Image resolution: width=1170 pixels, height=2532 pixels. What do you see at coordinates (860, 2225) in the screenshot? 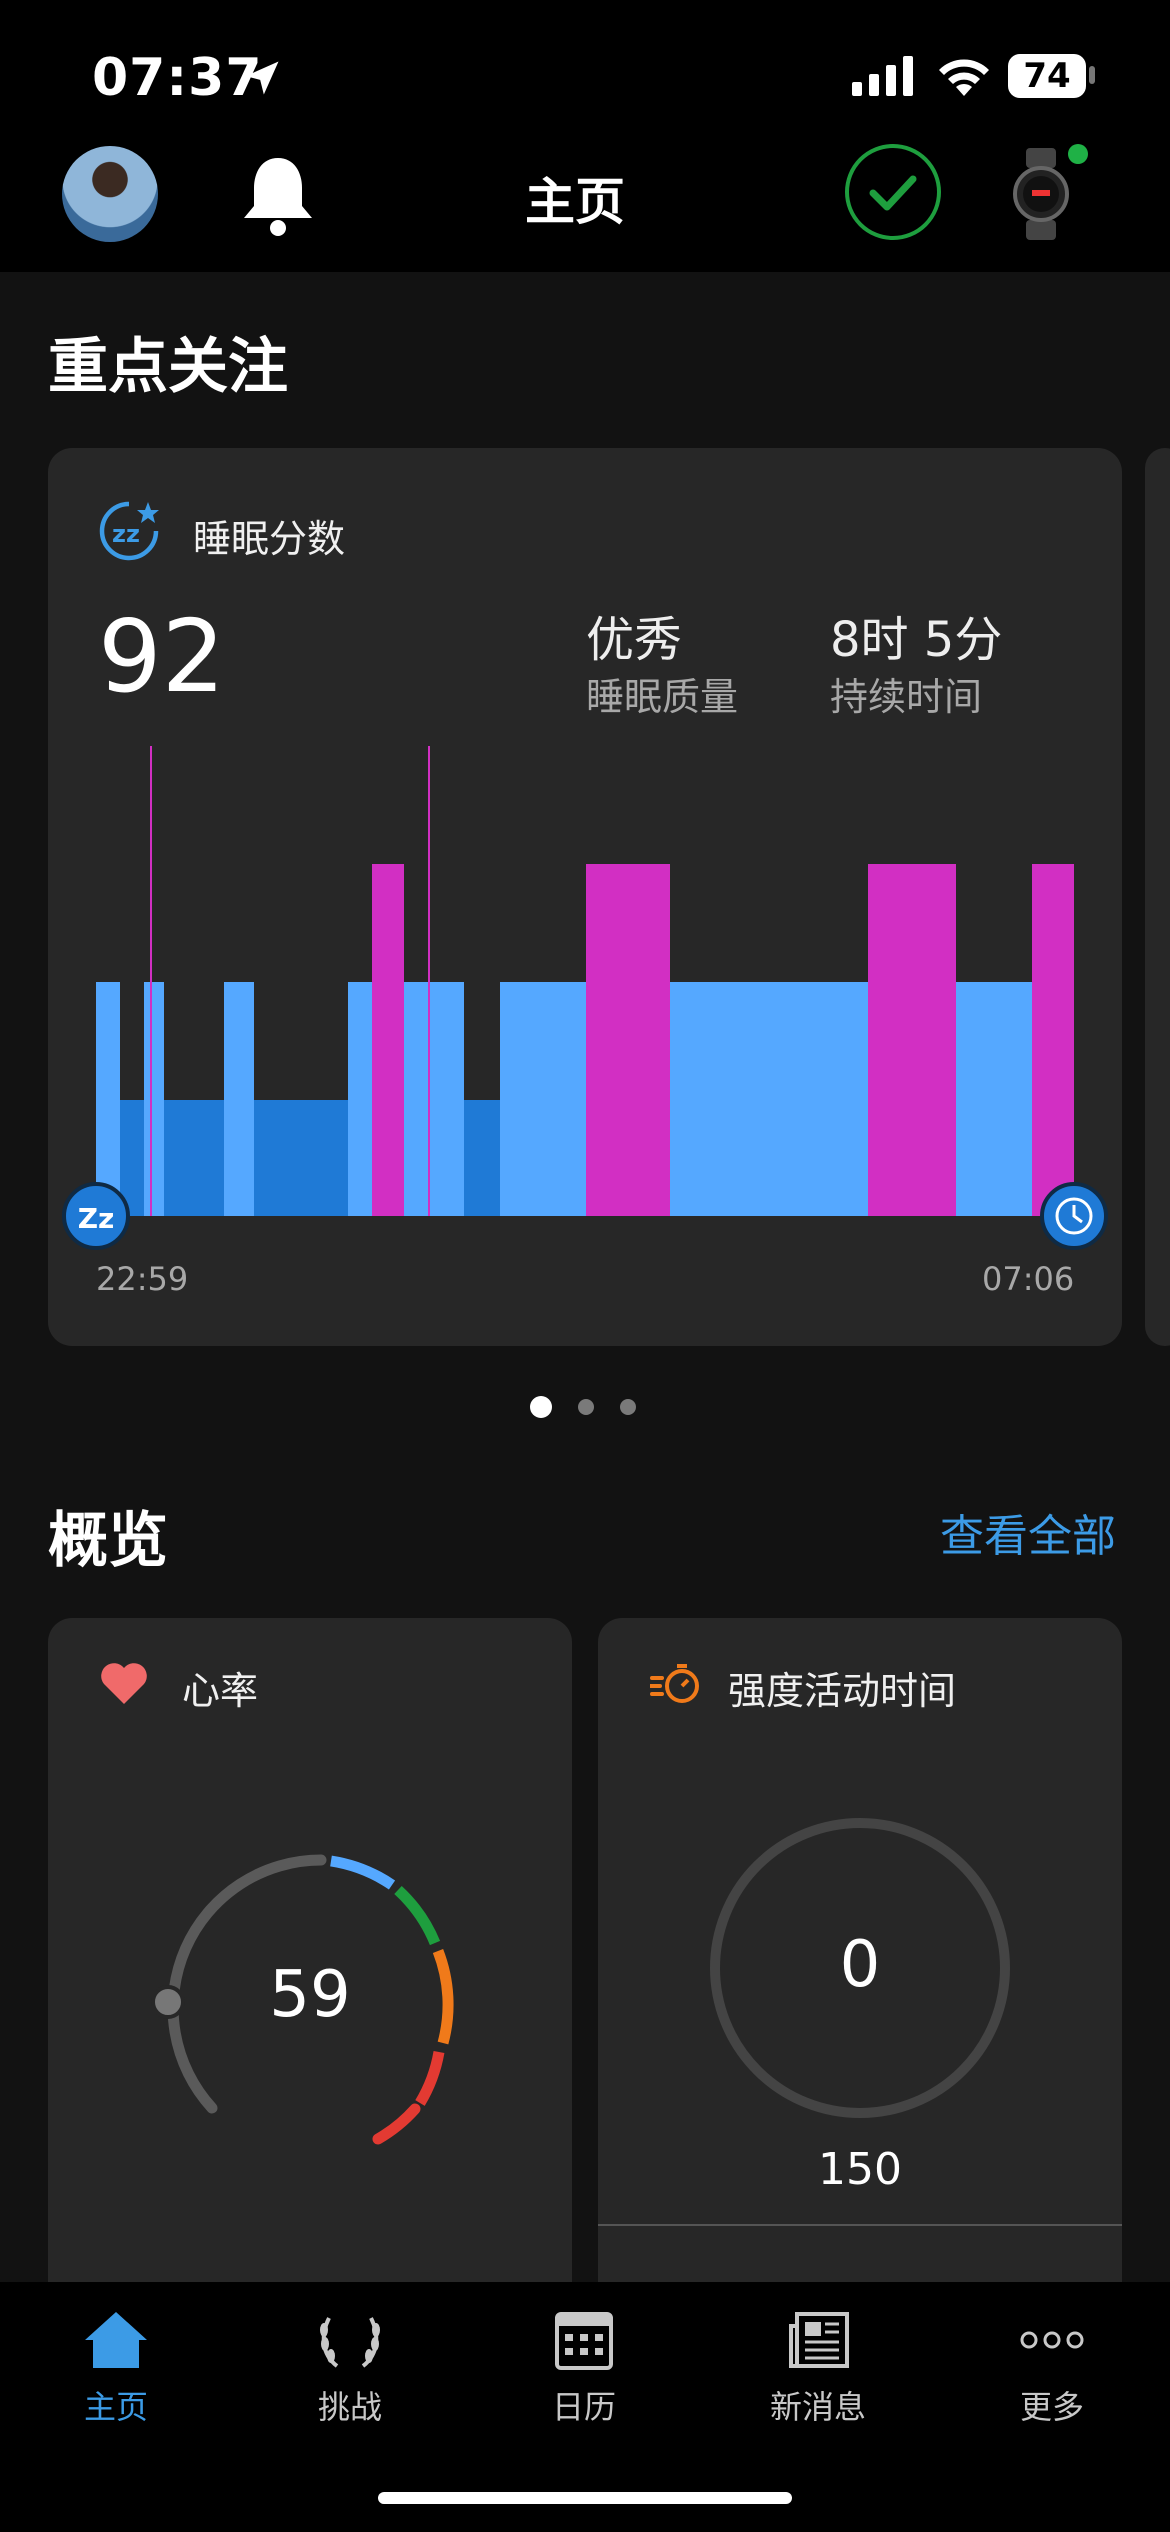
I see `card-divider` at bounding box center [860, 2225].